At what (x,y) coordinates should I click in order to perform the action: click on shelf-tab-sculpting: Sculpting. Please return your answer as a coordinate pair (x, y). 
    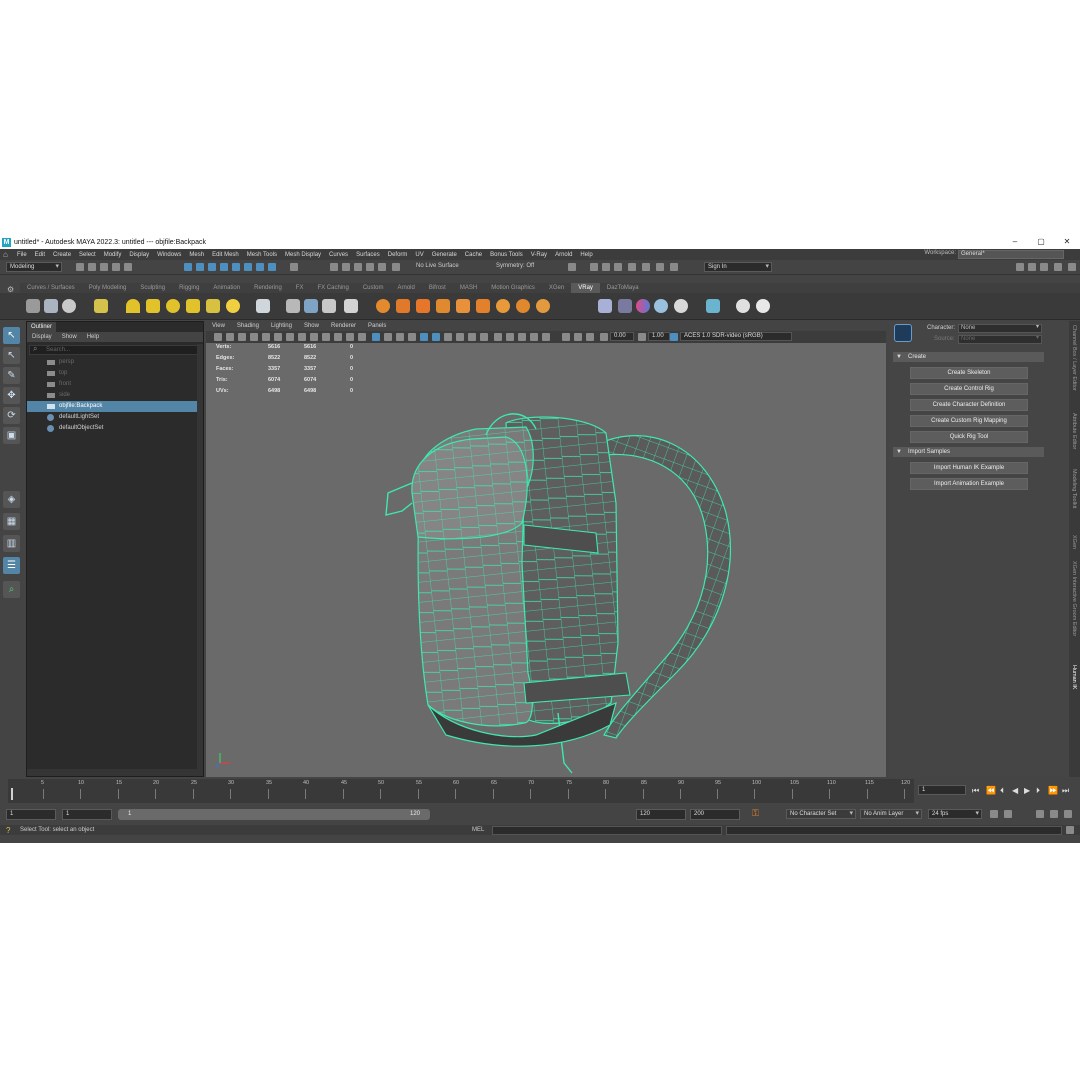
    Looking at the image, I should click on (152, 288).